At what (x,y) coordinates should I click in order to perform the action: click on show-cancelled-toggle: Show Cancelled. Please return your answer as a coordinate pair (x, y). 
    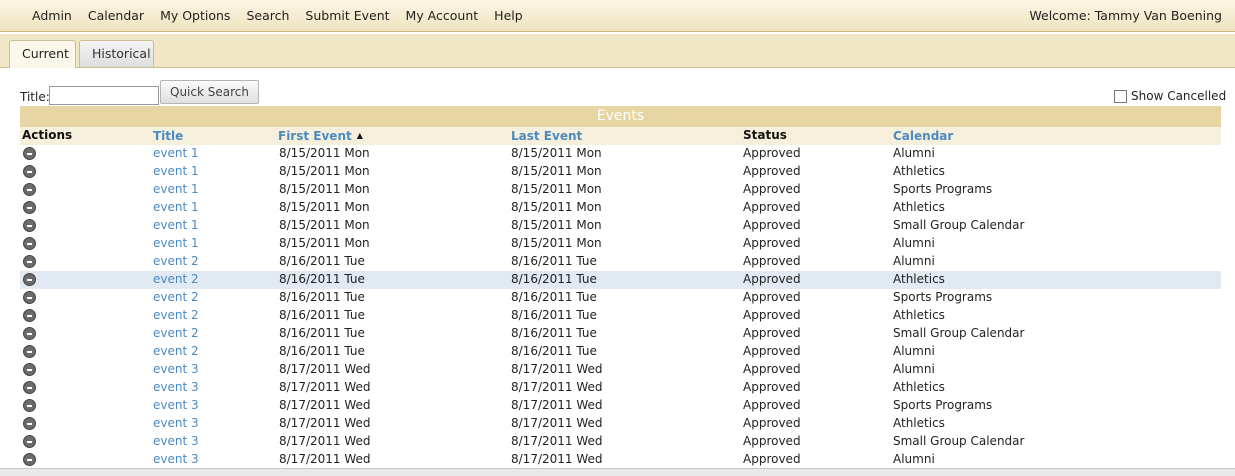
    Looking at the image, I should click on (1170, 96).